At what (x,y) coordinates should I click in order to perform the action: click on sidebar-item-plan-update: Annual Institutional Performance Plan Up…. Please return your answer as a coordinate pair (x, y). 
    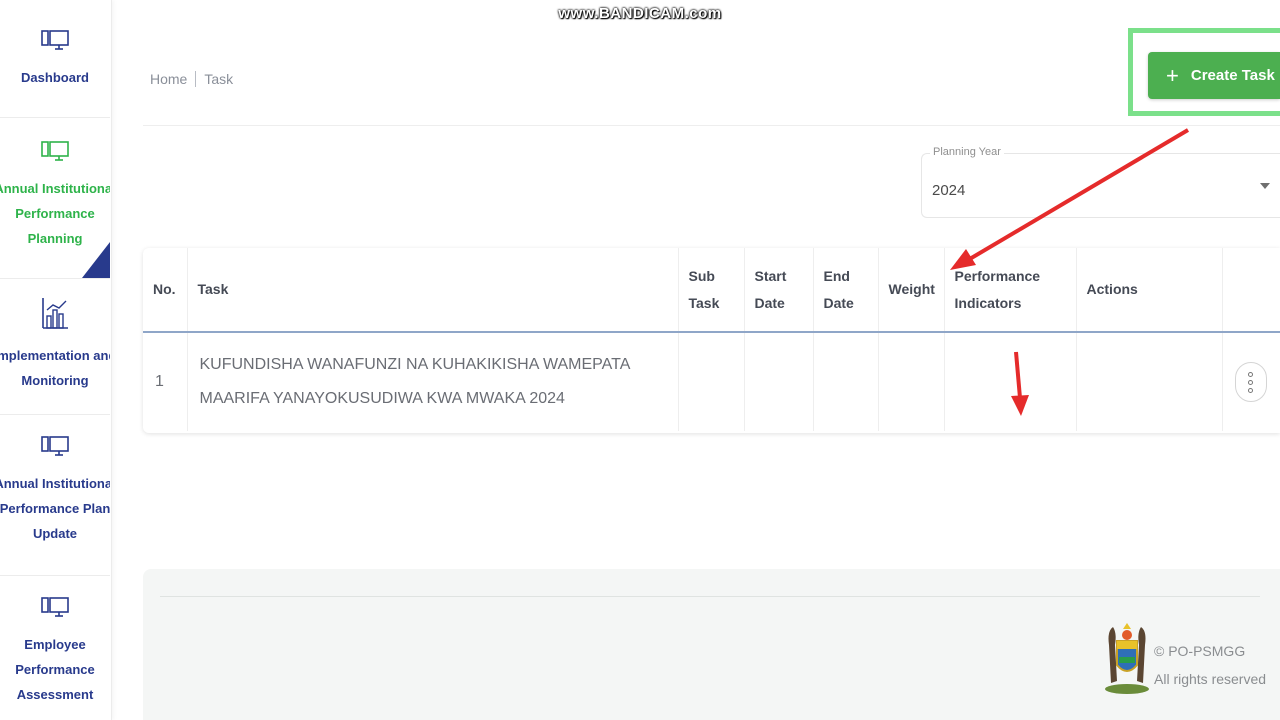
    Looking at the image, I should click on (55, 496).